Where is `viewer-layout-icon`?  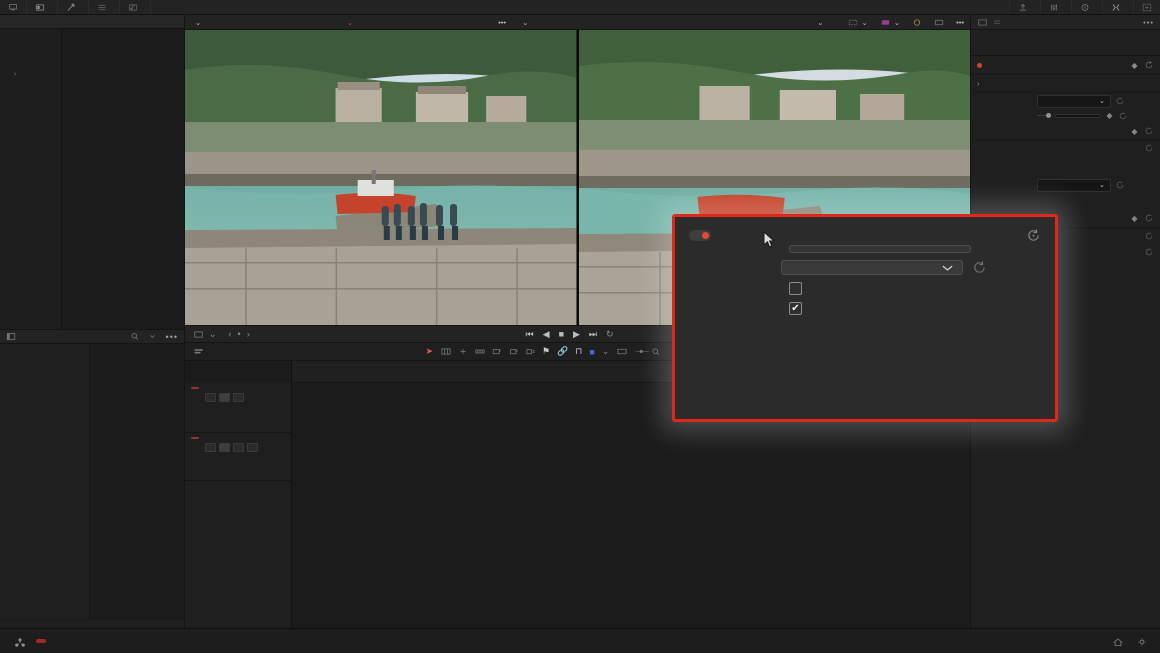
viewer-layout-icon is located at coordinates (198, 334).